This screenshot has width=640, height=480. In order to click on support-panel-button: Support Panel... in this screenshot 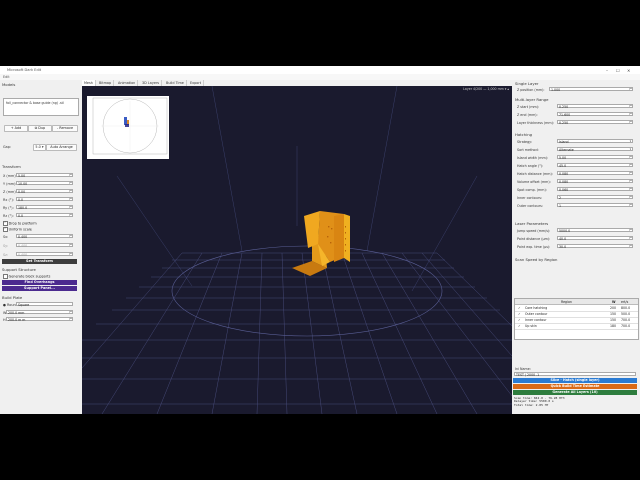, I will do `click(39, 288)`.